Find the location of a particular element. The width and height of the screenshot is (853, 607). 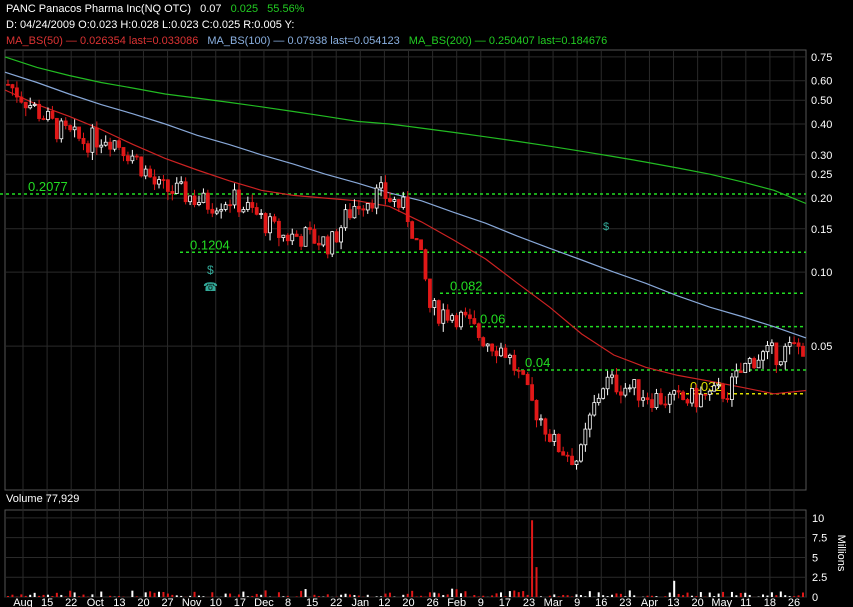

x-tick-11: 8 is located at coordinates (288, 602).